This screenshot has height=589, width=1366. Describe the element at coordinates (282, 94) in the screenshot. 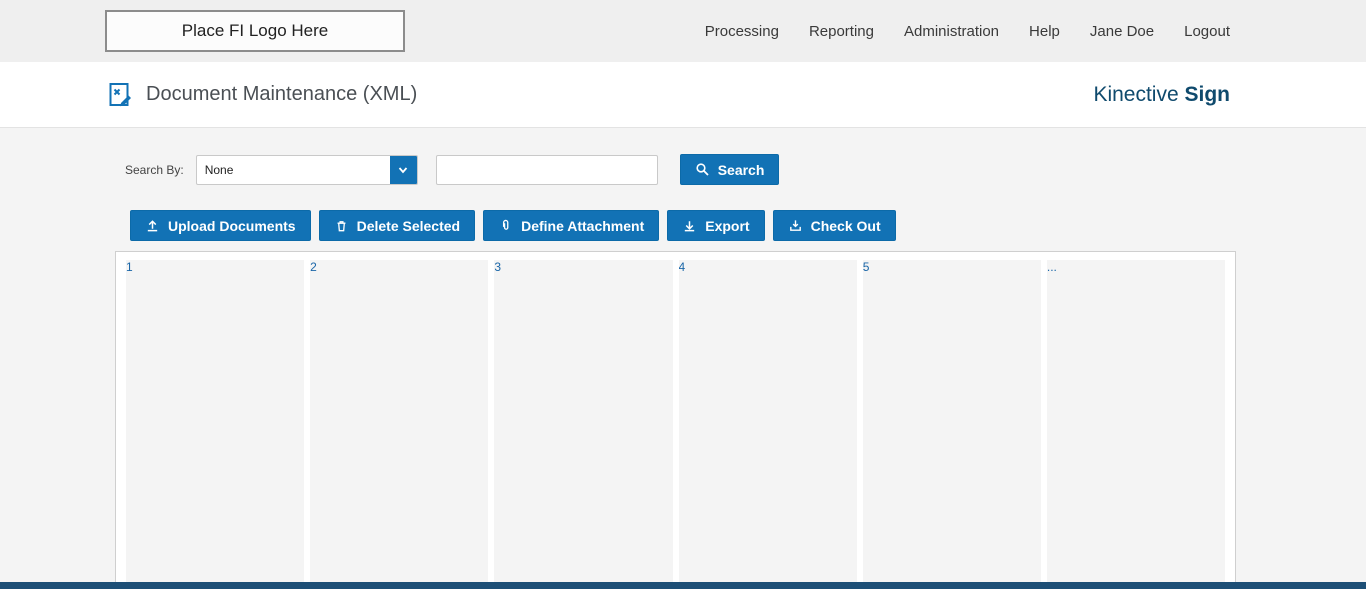

I see `page-title: Document Maintenance (XML)` at that location.